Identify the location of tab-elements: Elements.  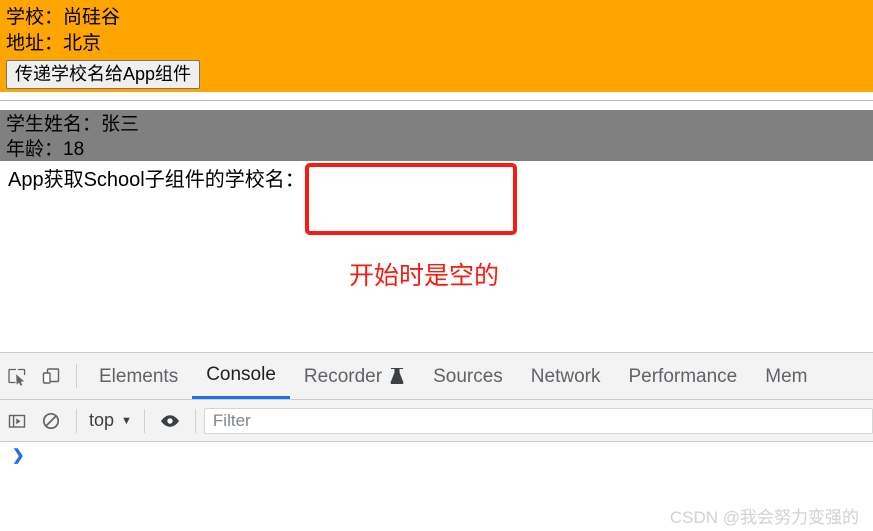
(138, 376).